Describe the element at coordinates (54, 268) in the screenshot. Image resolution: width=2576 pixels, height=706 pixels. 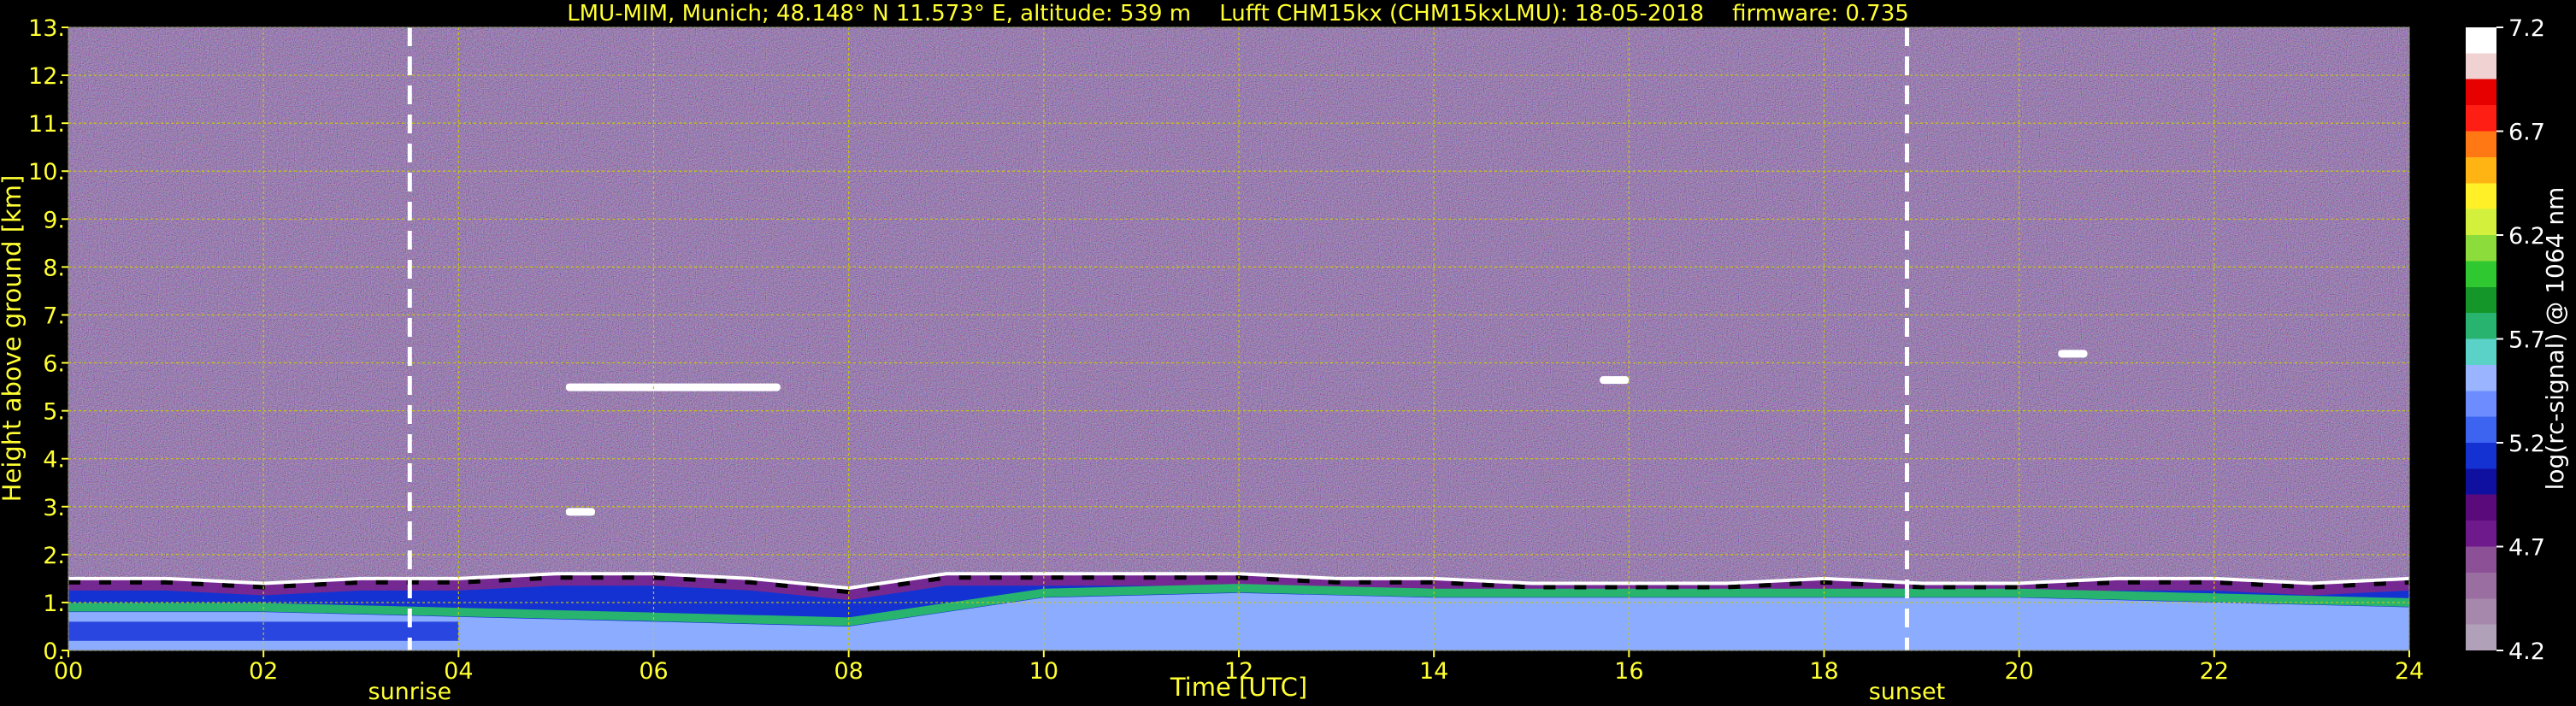
I see `y-tick-label: 8.` at that location.